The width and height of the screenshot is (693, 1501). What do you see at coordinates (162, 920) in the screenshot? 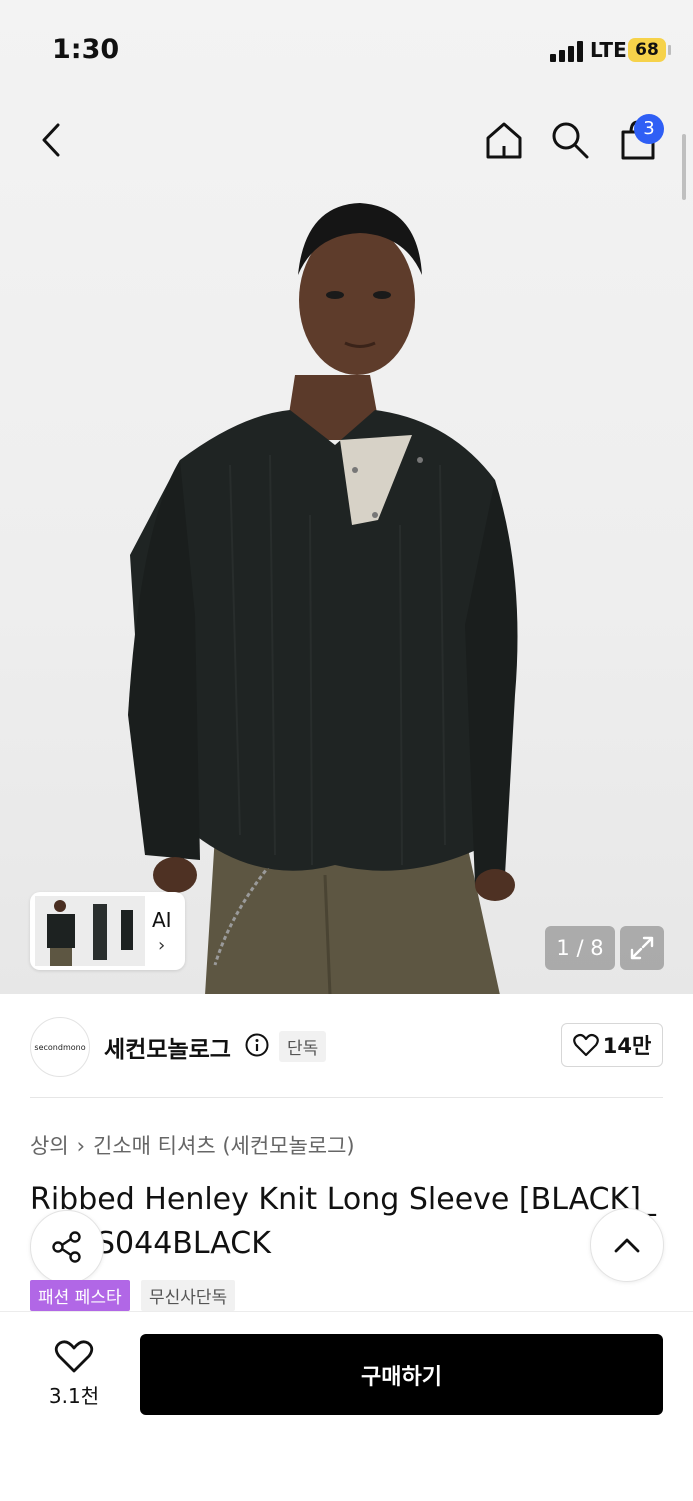
I see `ai-label: AI` at bounding box center [162, 920].